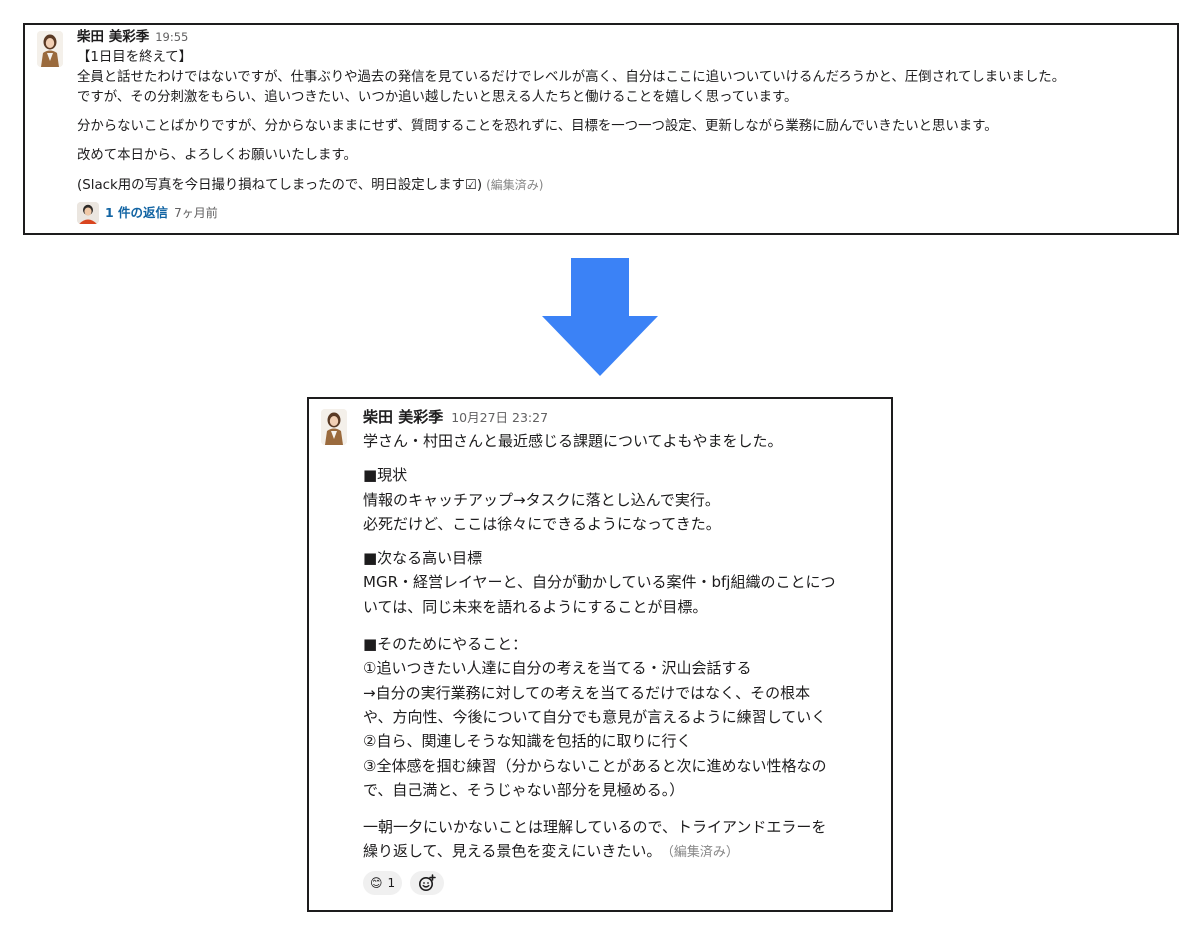 The width and height of the screenshot is (1200, 939). What do you see at coordinates (600, 317) in the screenshot?
I see `arrow-down-icon` at bounding box center [600, 317].